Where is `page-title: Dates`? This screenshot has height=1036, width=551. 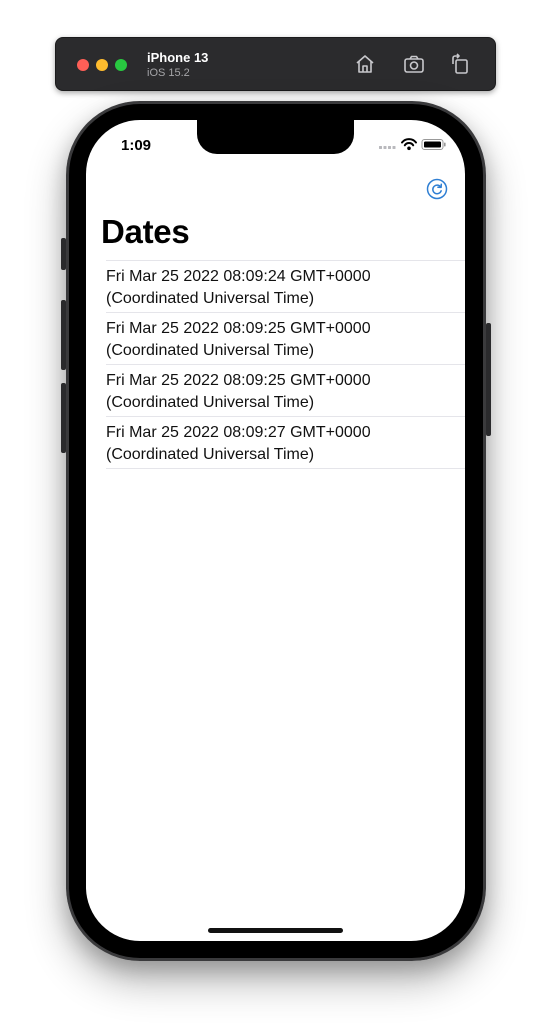
page-title: Dates is located at coordinates (145, 231).